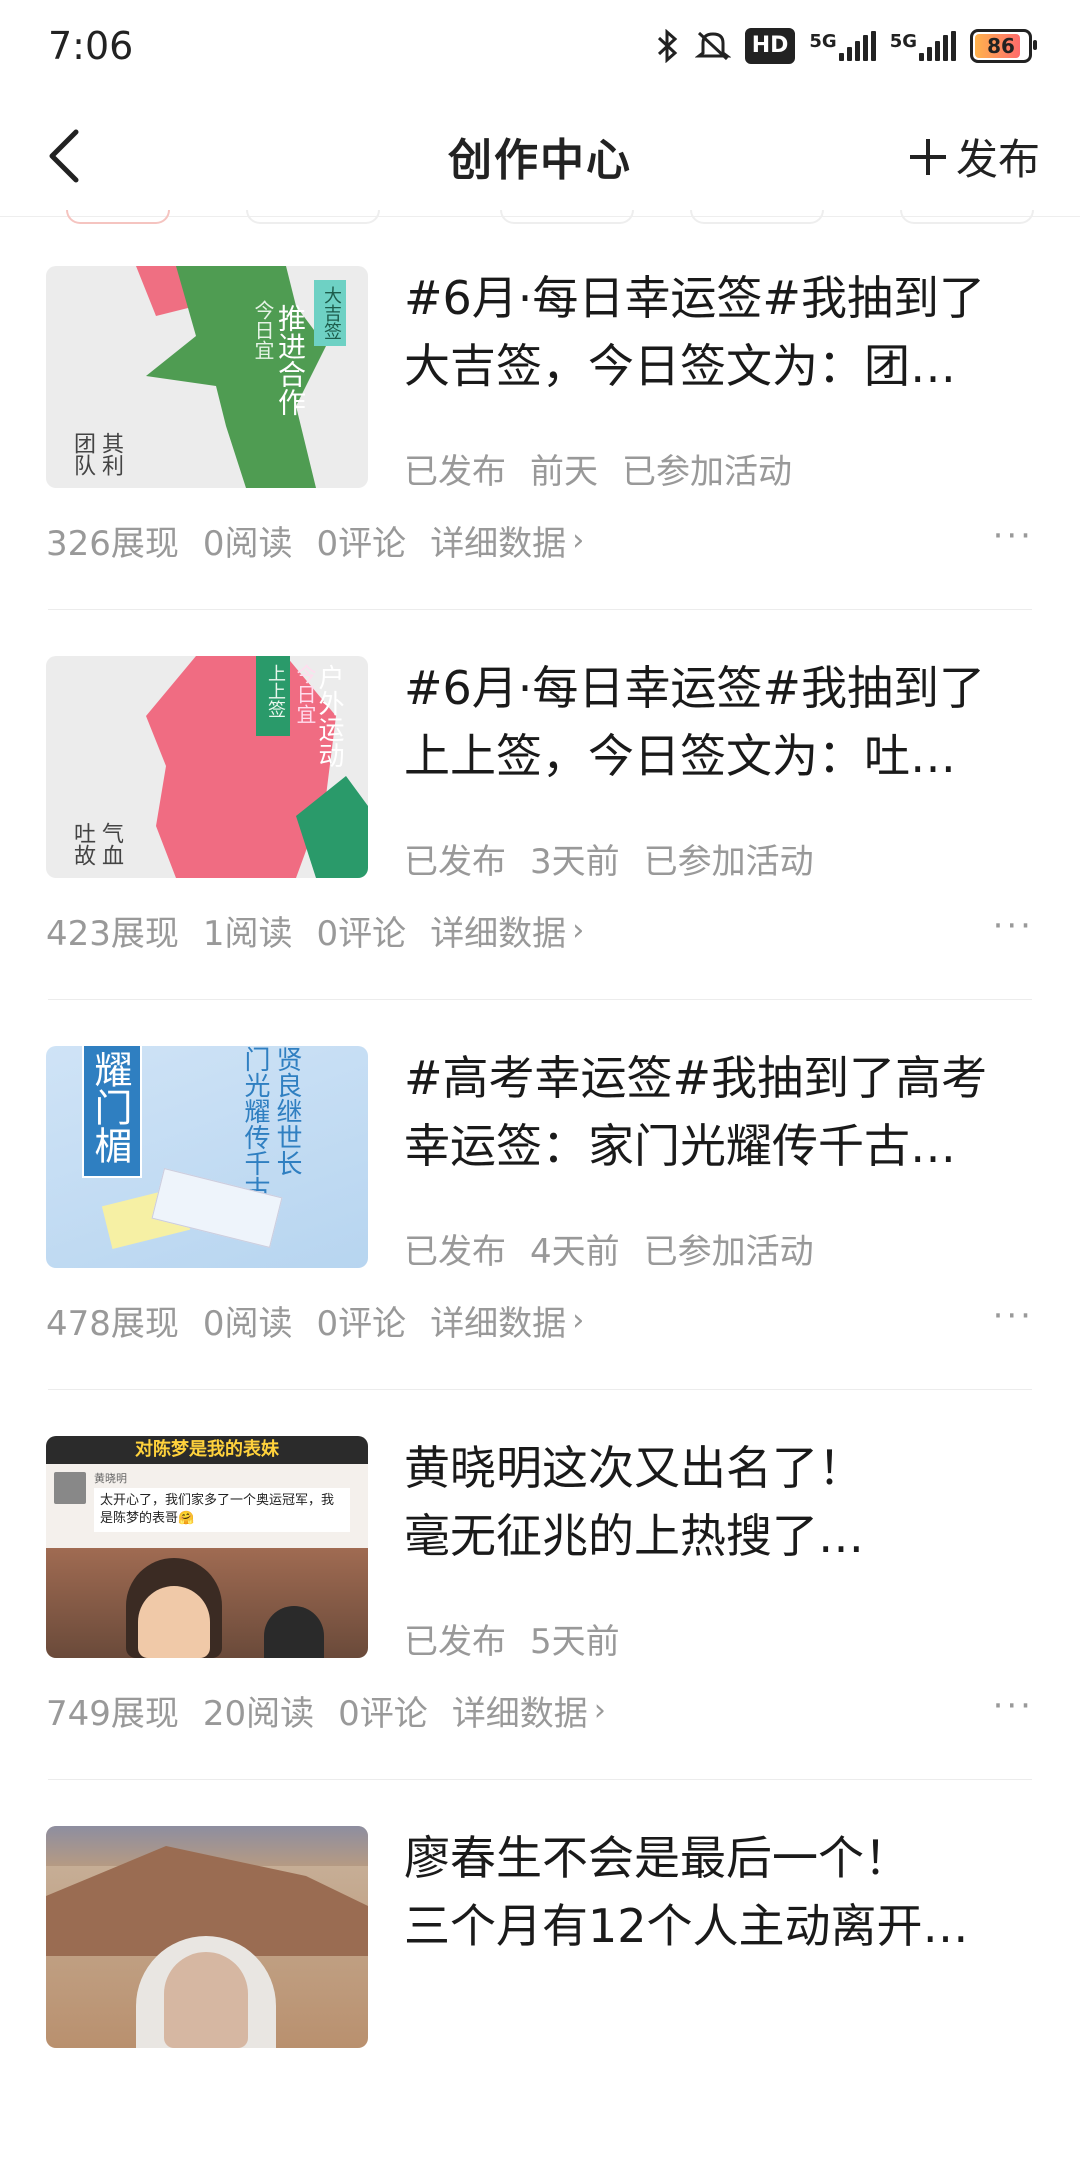 The width and height of the screenshot is (1080, 2170). I want to click on thumb-text: 门光耀传千古, so click(255, 1124).